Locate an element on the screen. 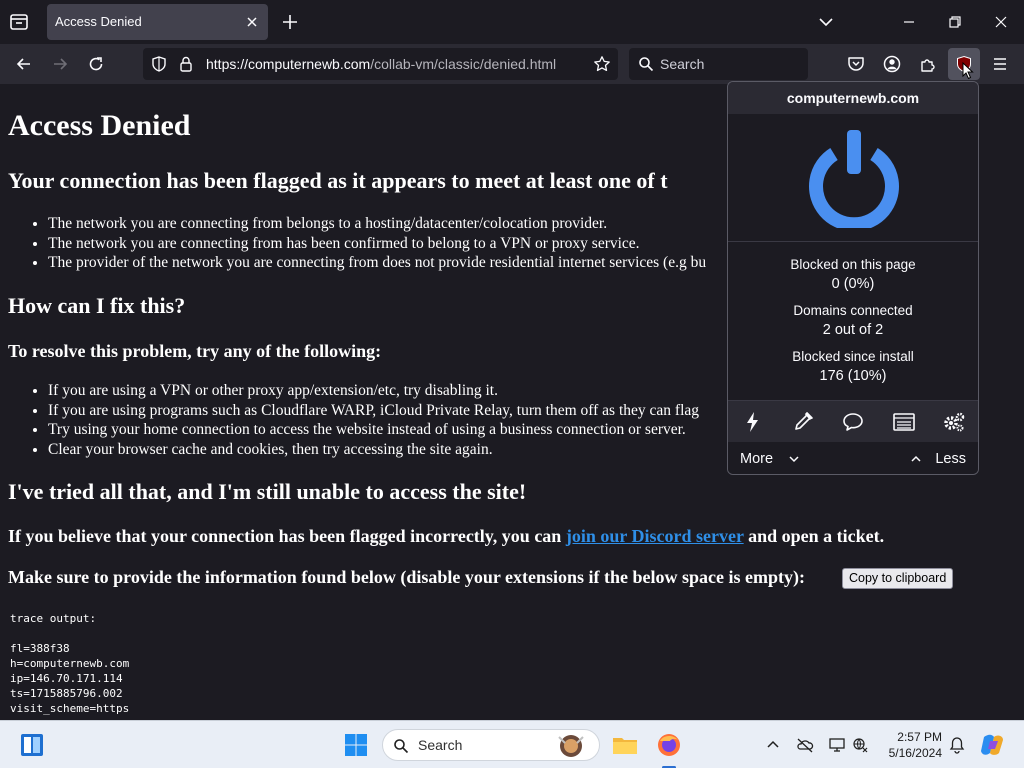  discord-link: join our Discord server is located at coordinates (655, 536).